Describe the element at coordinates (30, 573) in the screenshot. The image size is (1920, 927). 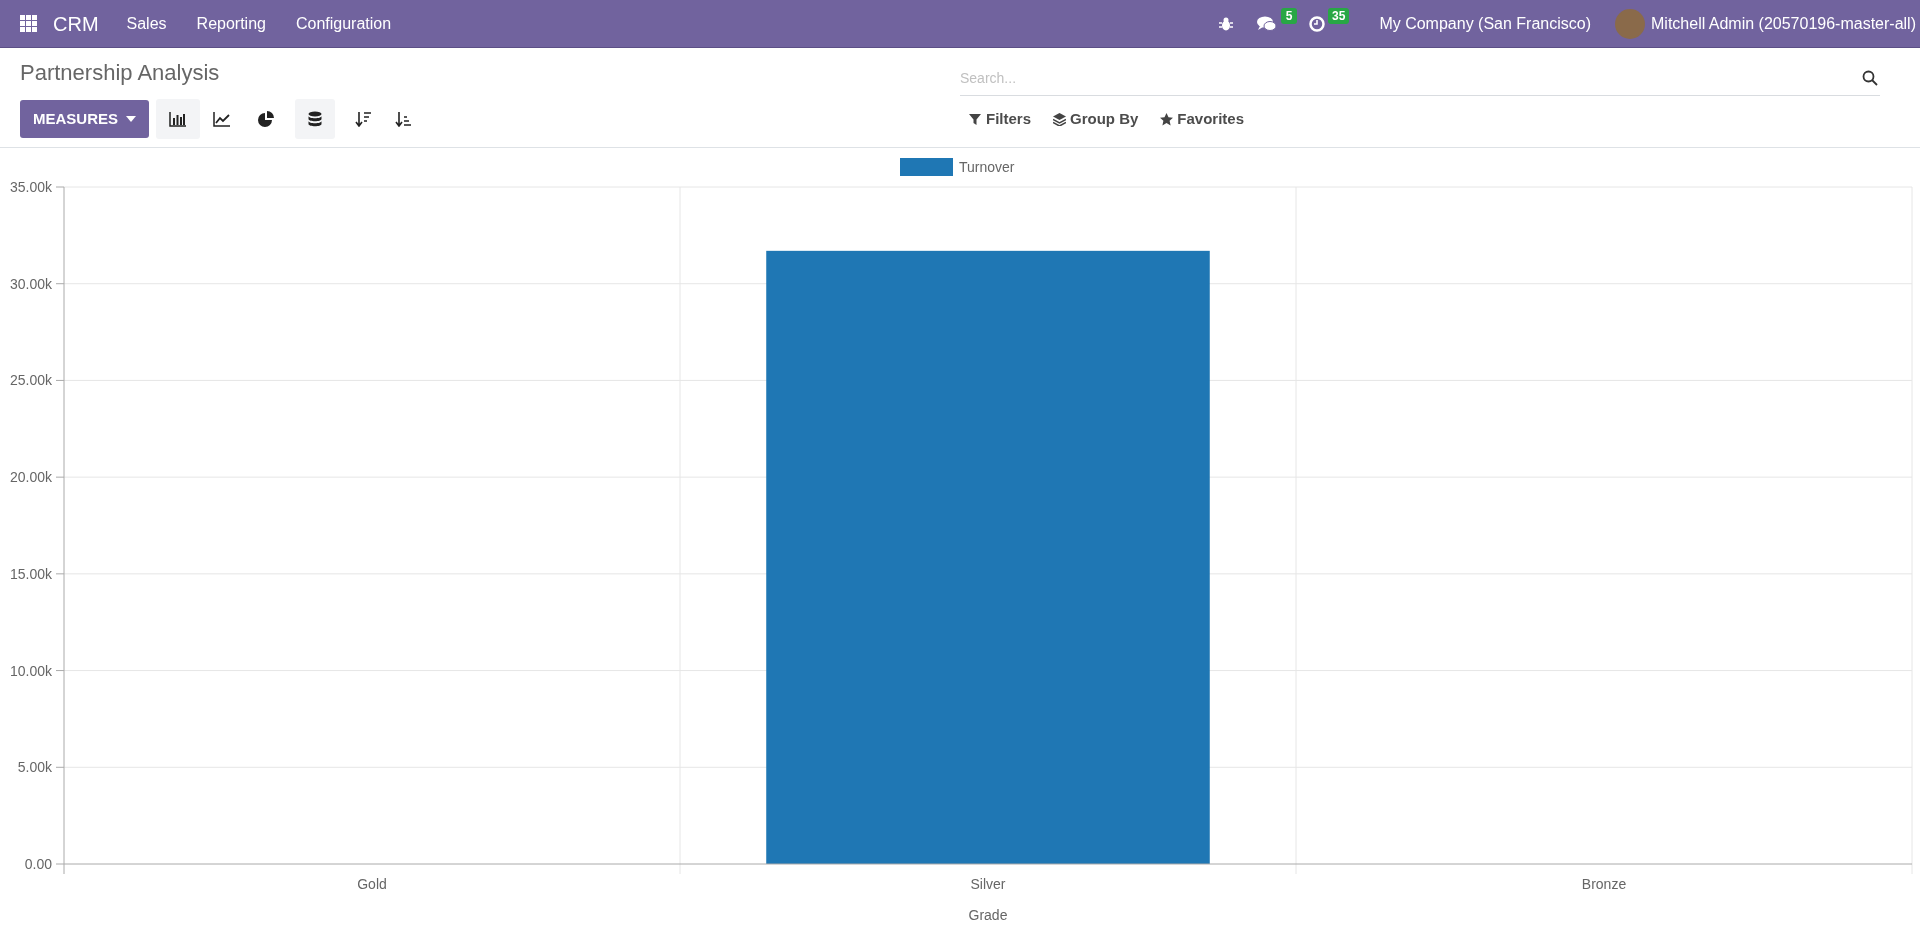
I see `y-axis-tick-label: 15.00k` at that location.